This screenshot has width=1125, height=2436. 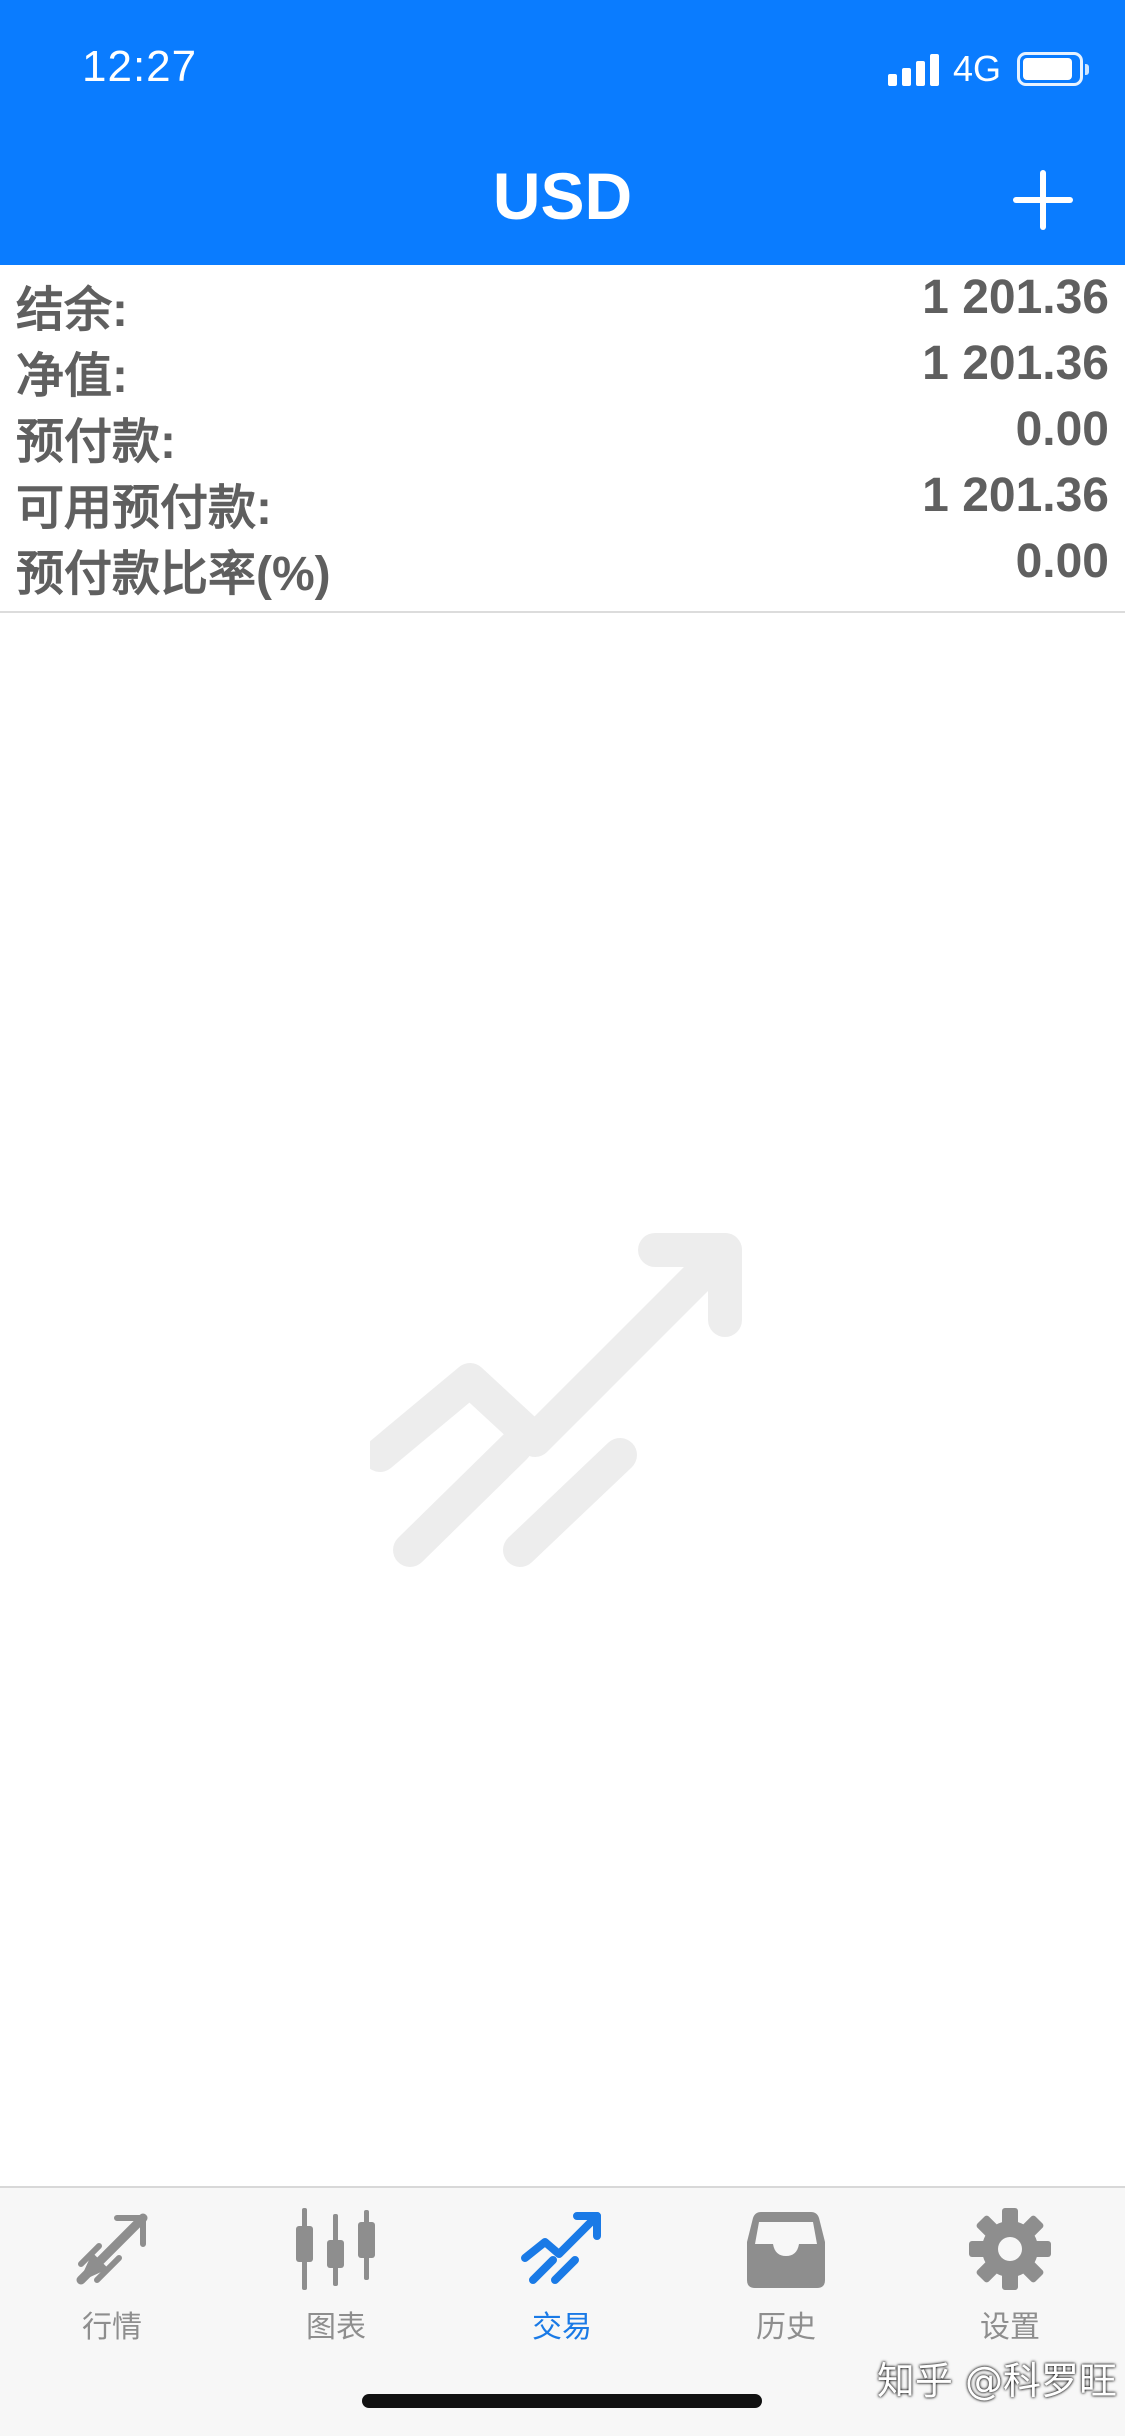 What do you see at coordinates (1043, 200) in the screenshot?
I see `plus-icon` at bounding box center [1043, 200].